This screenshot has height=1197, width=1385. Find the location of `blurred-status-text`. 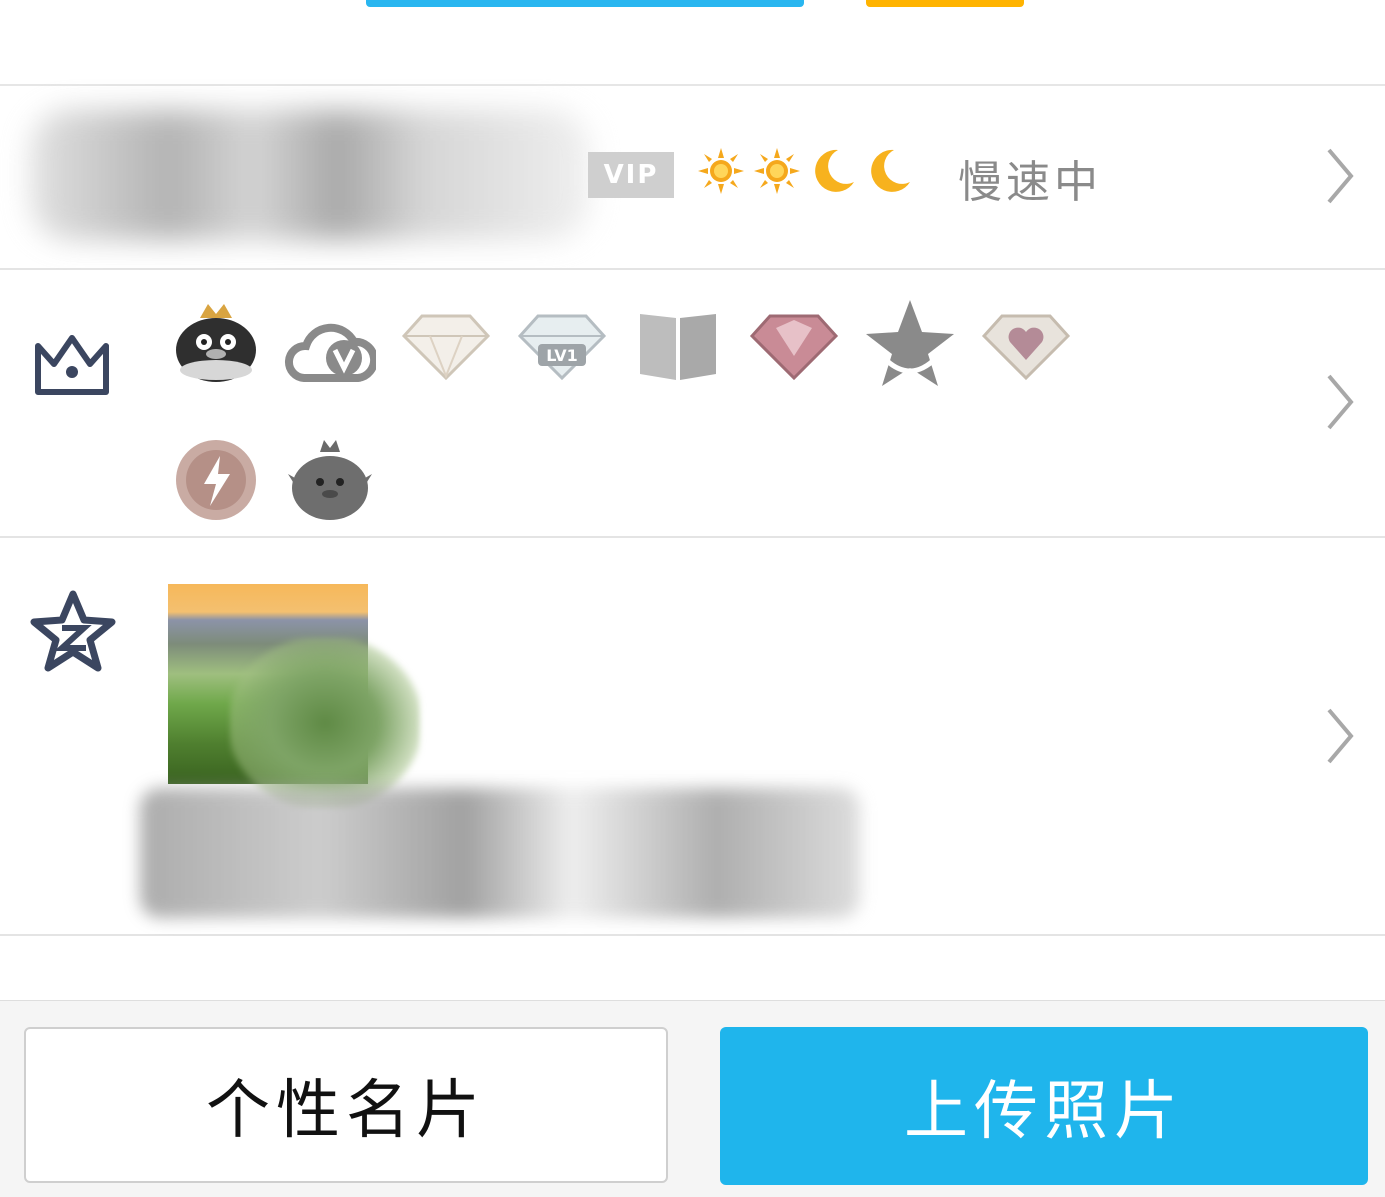

blurred-status-text is located at coordinates (500, 853).